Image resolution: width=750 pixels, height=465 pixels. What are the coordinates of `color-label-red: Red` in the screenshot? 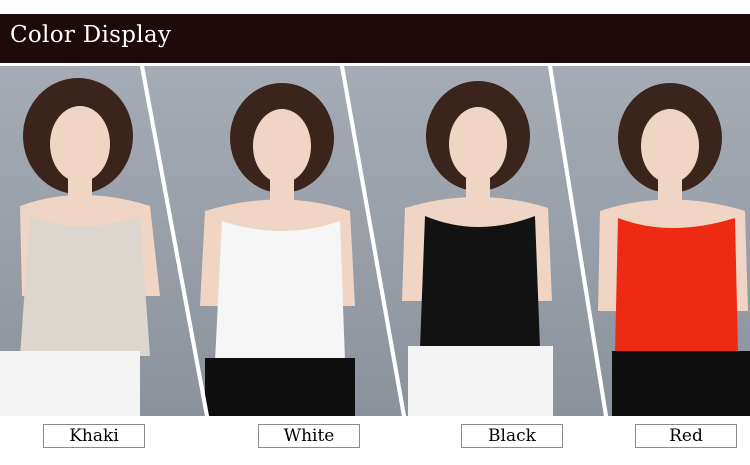 It's located at (686, 436).